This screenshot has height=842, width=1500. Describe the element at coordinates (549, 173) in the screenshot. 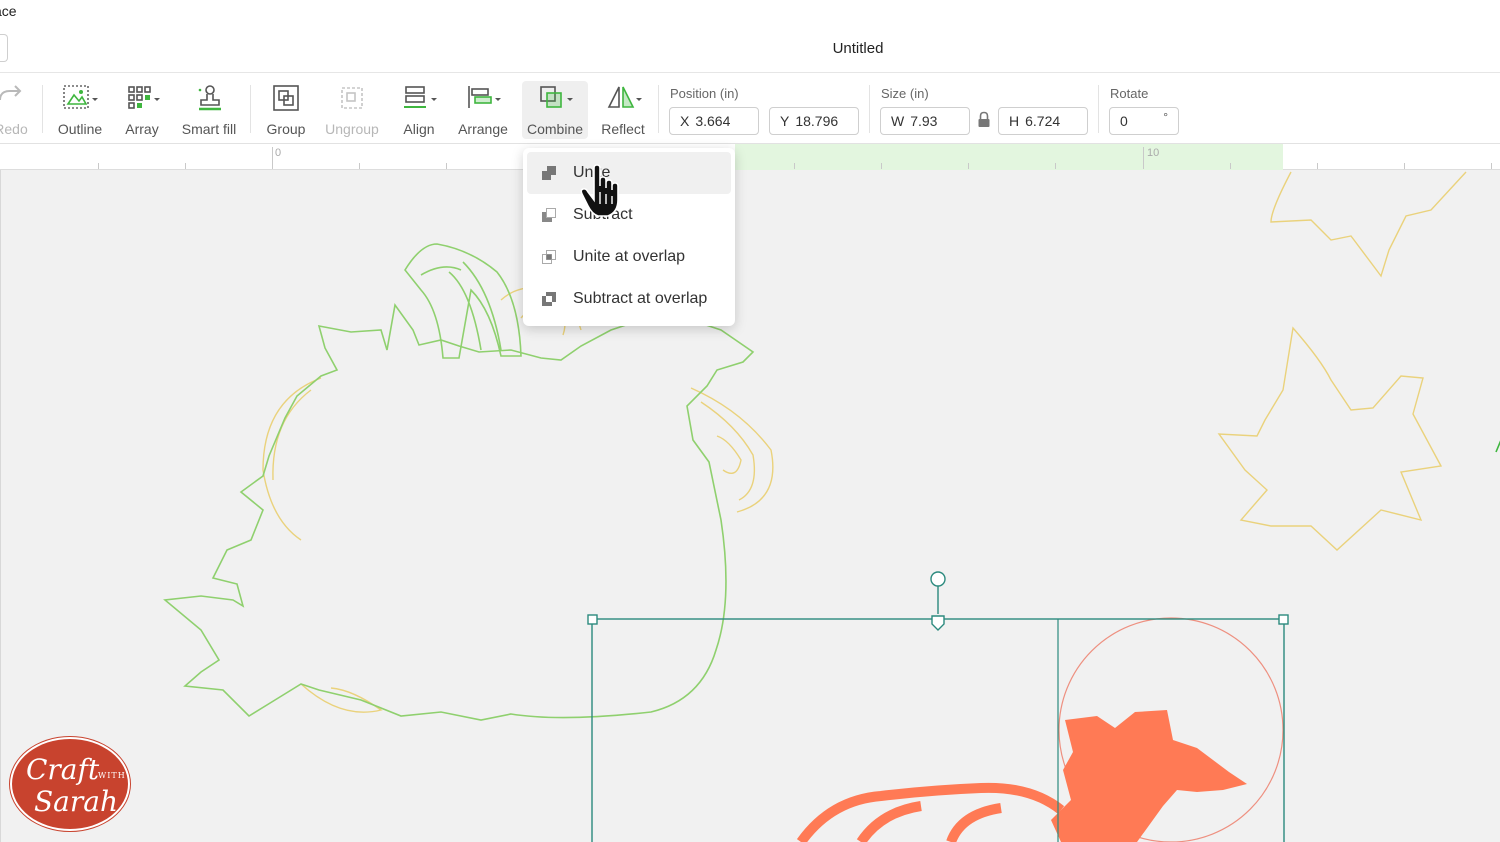

I see `unite-icon` at that location.